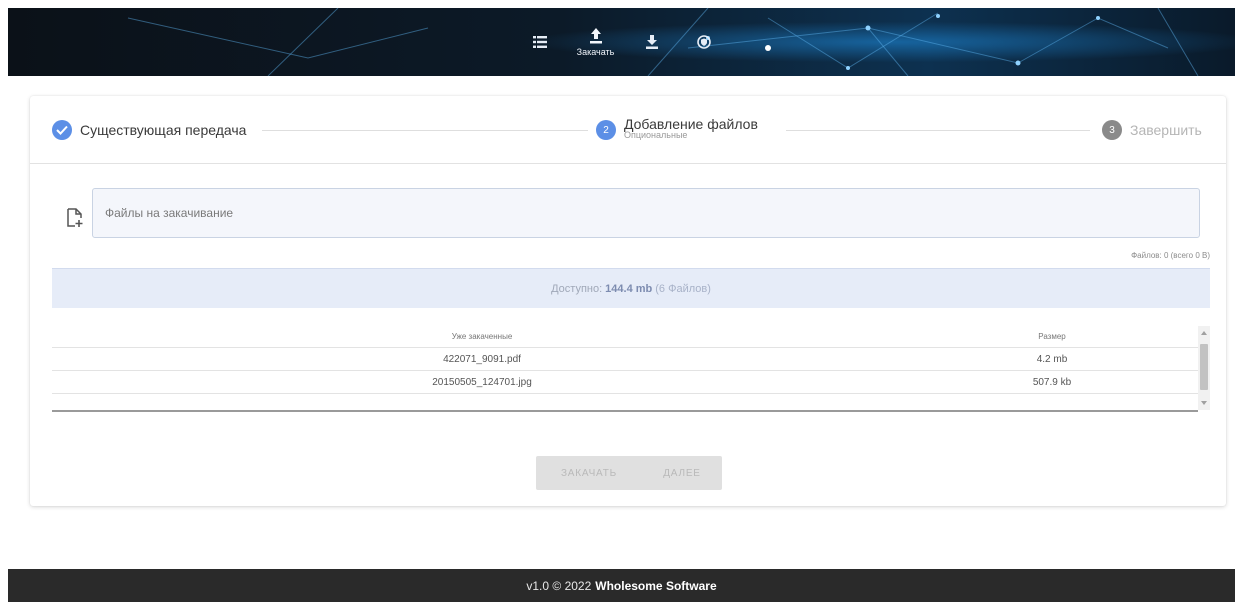  What do you see at coordinates (683, 288) in the screenshot?
I see `available-file-count: (6 Файлов)` at bounding box center [683, 288].